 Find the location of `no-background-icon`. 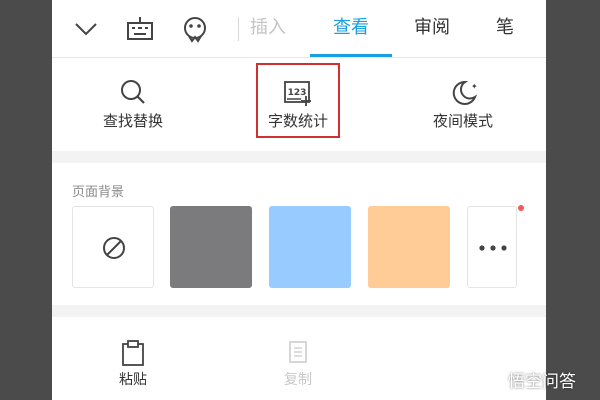

no-background-icon is located at coordinates (114, 248).